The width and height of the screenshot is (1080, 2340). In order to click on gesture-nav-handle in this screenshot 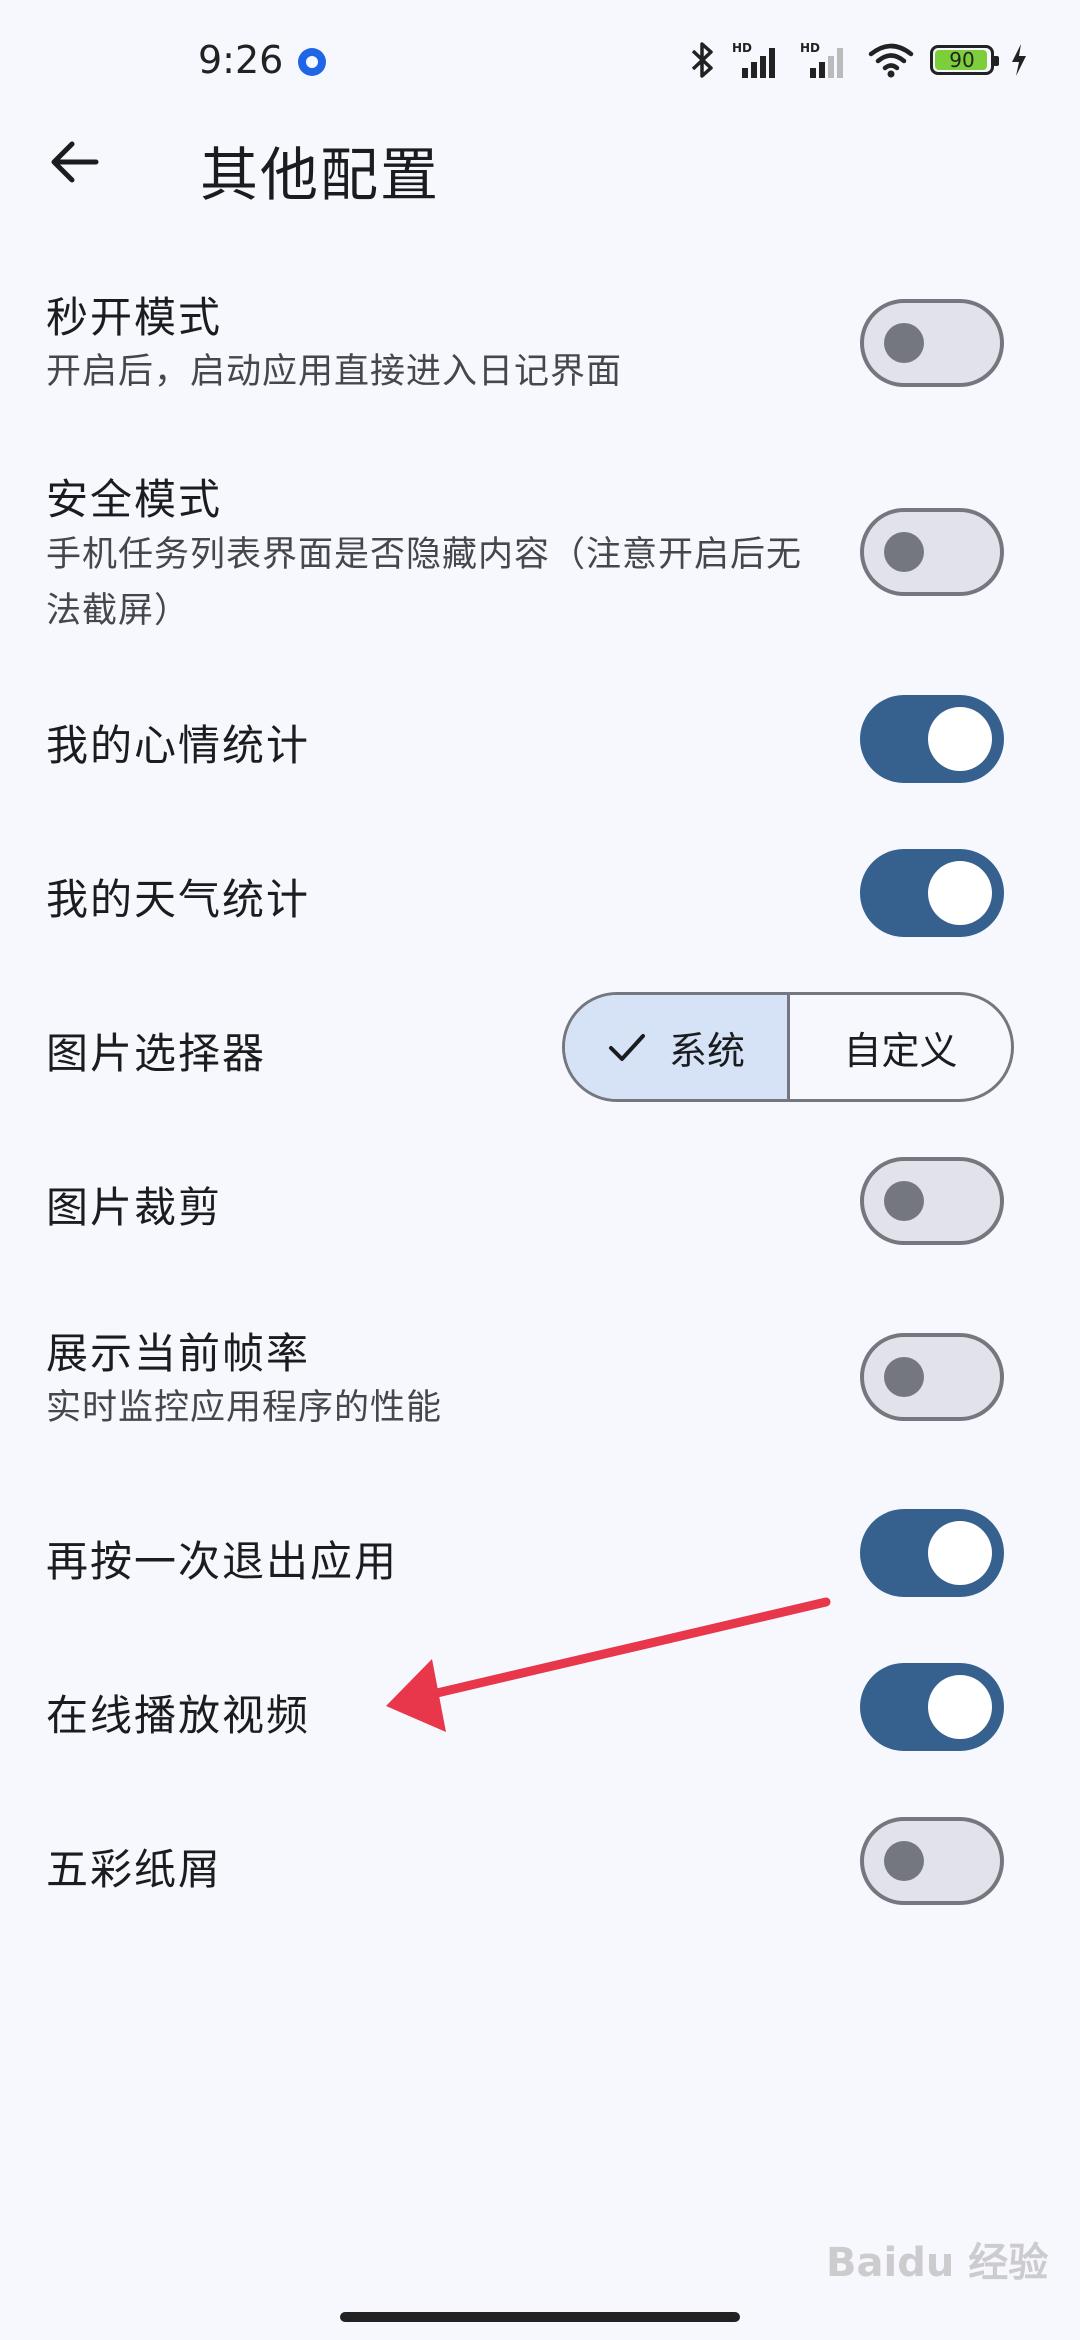, I will do `click(540, 2317)`.